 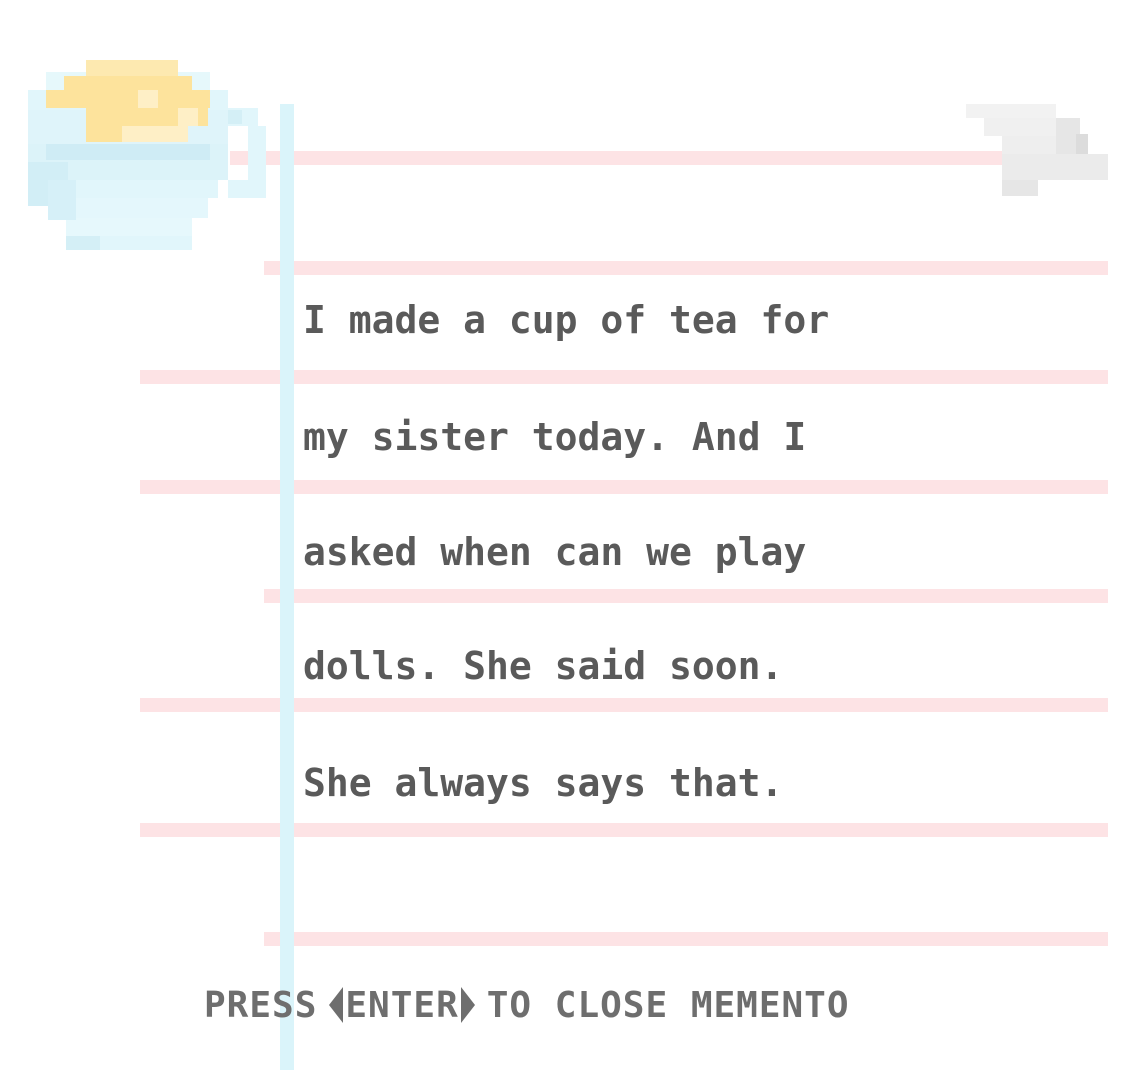 I want to click on left-arrow-icon, so click(x=336, y=1005).